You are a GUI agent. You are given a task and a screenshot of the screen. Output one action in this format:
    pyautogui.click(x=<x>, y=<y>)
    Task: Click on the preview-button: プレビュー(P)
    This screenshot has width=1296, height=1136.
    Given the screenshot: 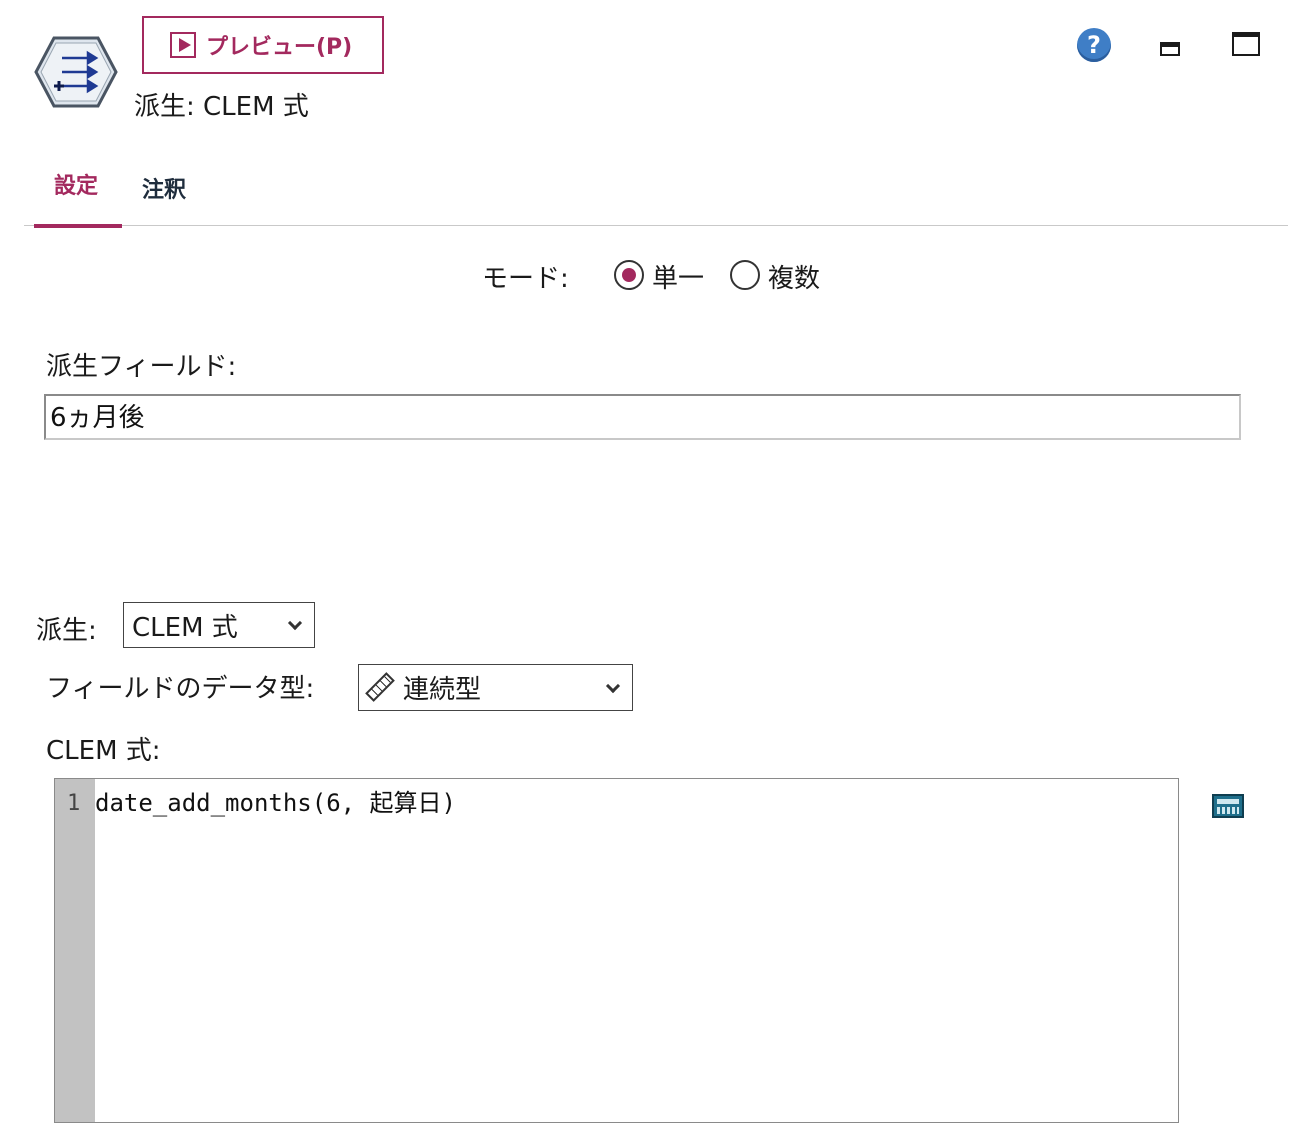 What is the action you would take?
    pyautogui.click(x=263, y=45)
    